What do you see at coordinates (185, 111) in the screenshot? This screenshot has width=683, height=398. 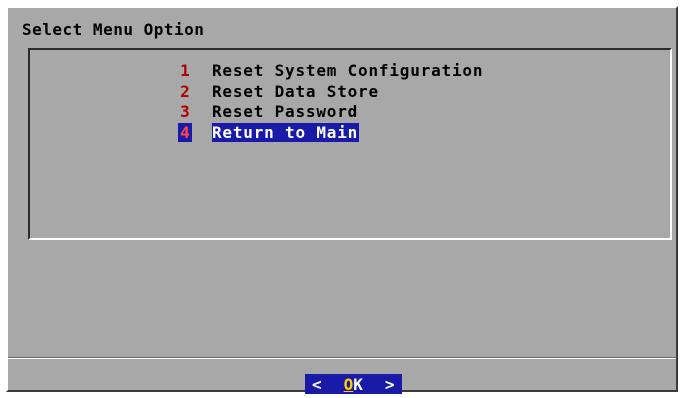 I see `menu-item-number: 3` at bounding box center [185, 111].